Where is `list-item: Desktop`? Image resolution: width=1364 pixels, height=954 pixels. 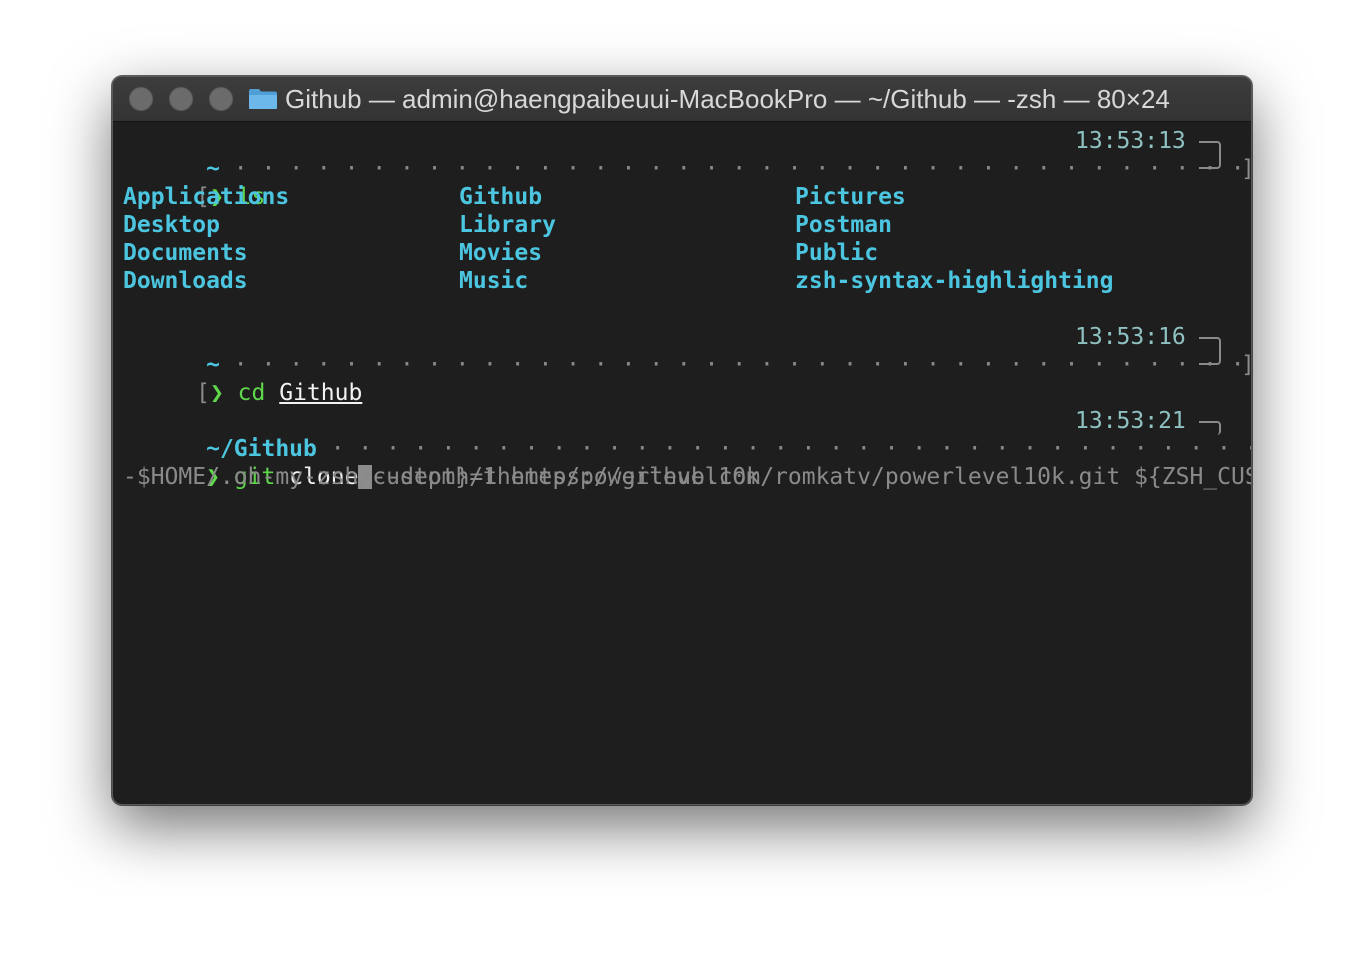
list-item: Desktop is located at coordinates (171, 225).